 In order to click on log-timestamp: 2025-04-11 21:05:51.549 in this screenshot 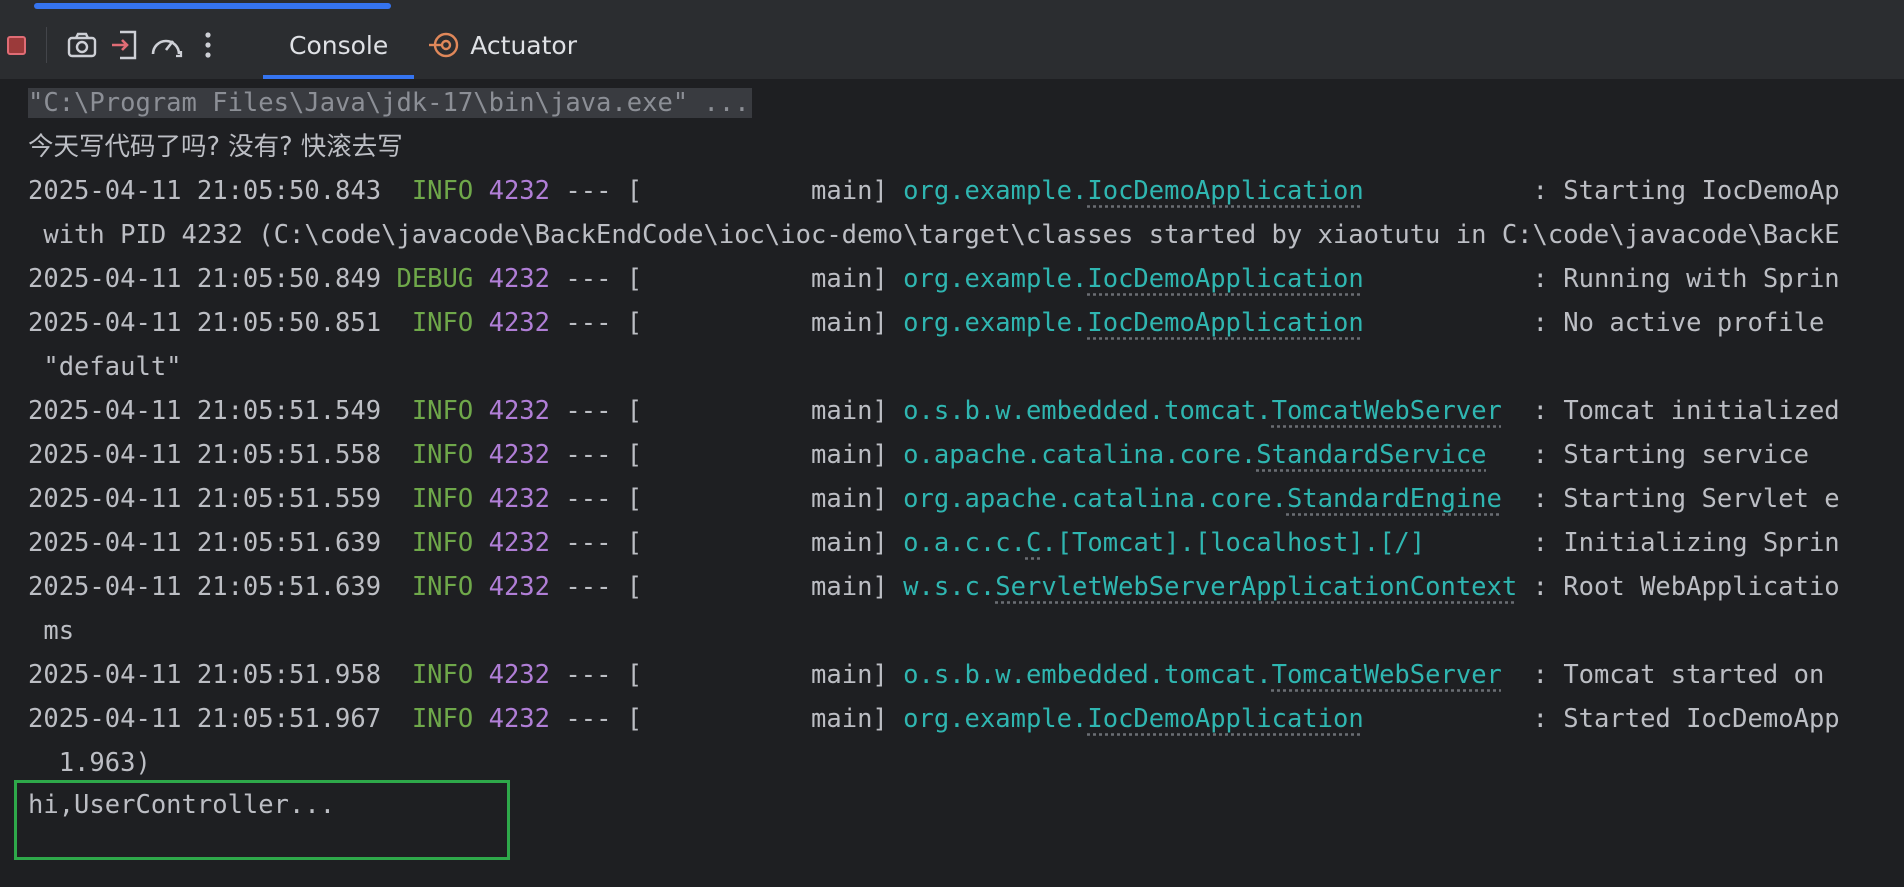, I will do `click(205, 411)`.